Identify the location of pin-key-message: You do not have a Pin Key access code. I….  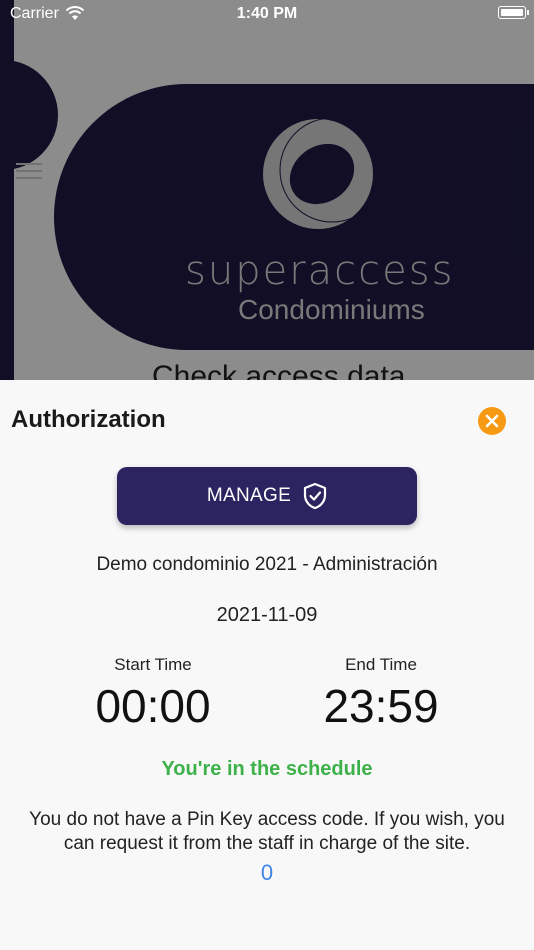
(267, 831).